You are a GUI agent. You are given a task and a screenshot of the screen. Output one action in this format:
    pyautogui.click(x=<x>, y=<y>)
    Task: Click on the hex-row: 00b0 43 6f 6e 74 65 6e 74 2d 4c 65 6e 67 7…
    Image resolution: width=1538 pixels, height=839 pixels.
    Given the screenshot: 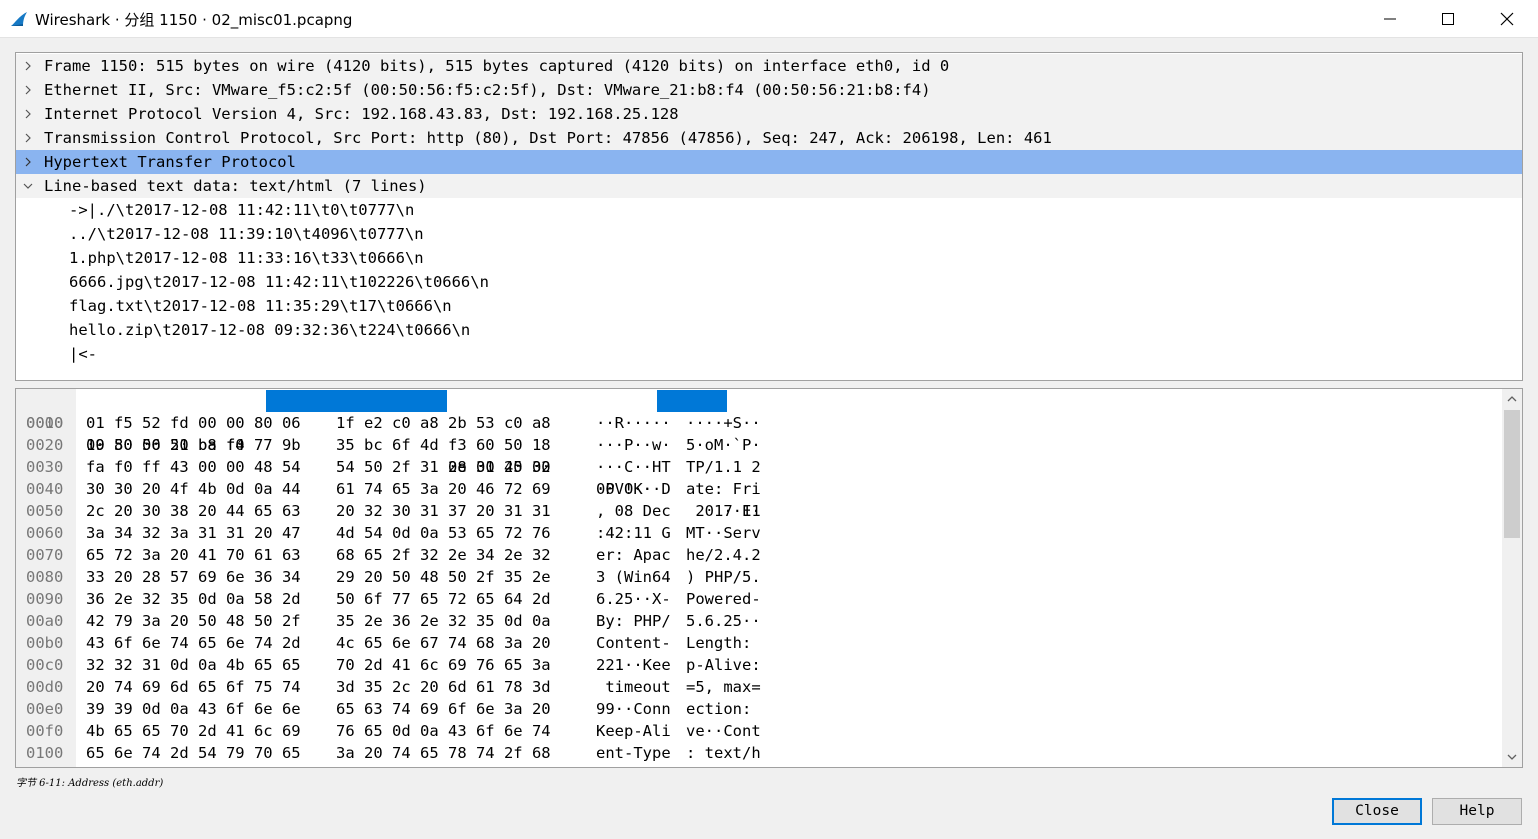 What is the action you would take?
    pyautogui.click(x=759, y=643)
    